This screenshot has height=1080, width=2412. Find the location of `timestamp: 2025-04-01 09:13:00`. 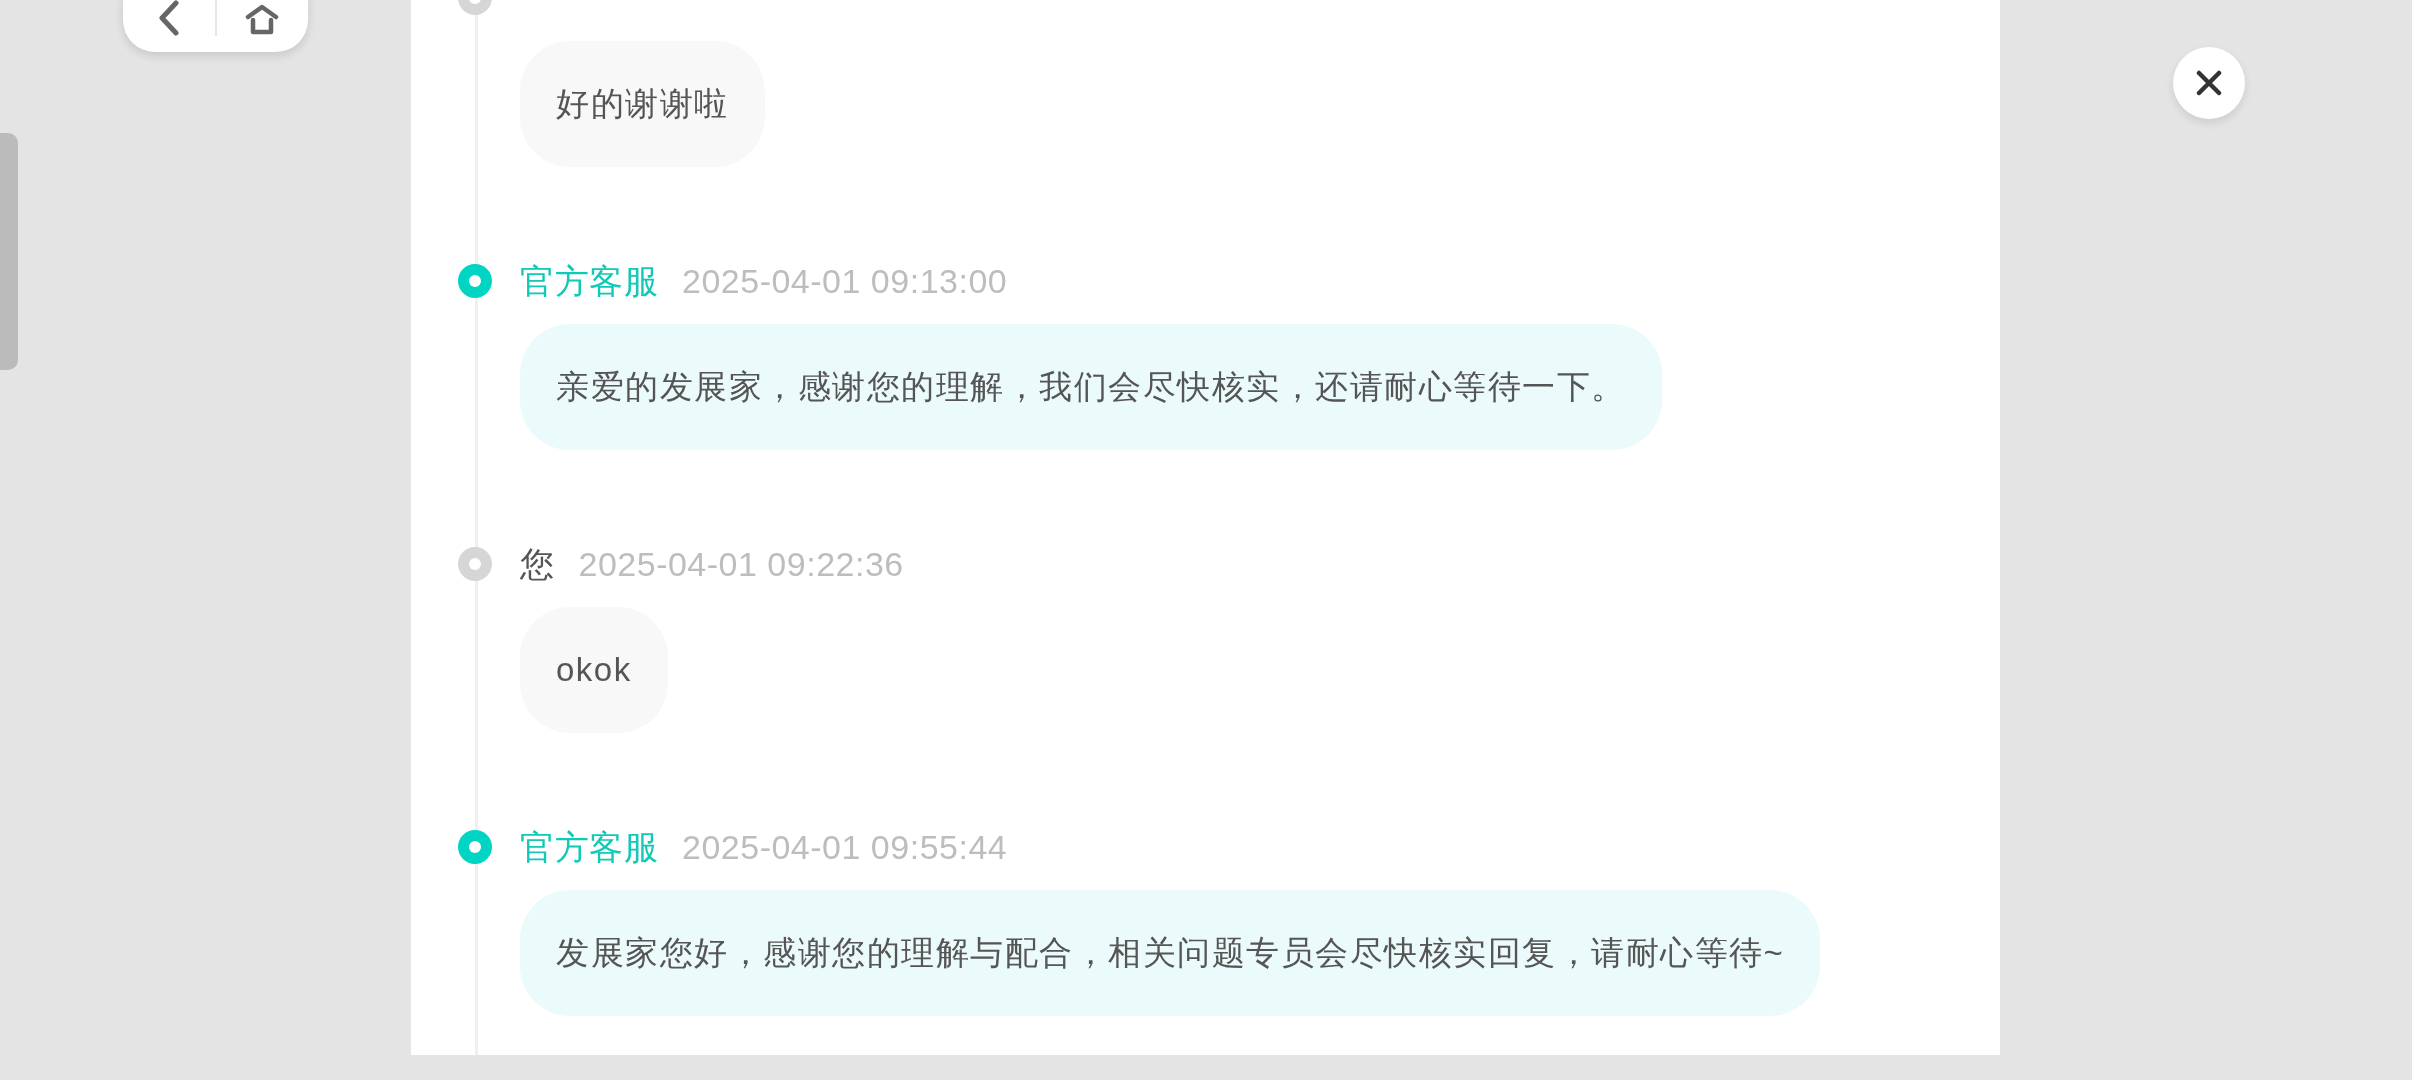

timestamp: 2025-04-01 09:13:00 is located at coordinates (845, 281).